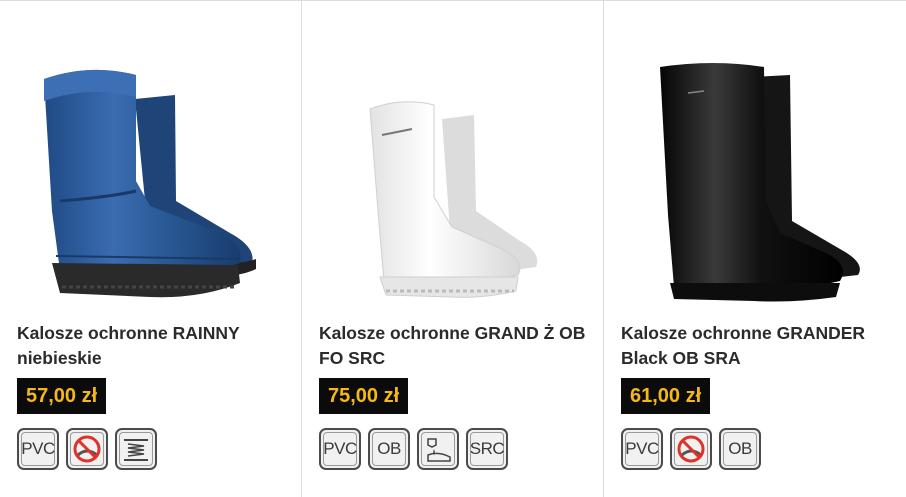 Image resolution: width=906 pixels, height=497 pixels. I want to click on fuel-oil-resistant-icon, so click(438, 449).